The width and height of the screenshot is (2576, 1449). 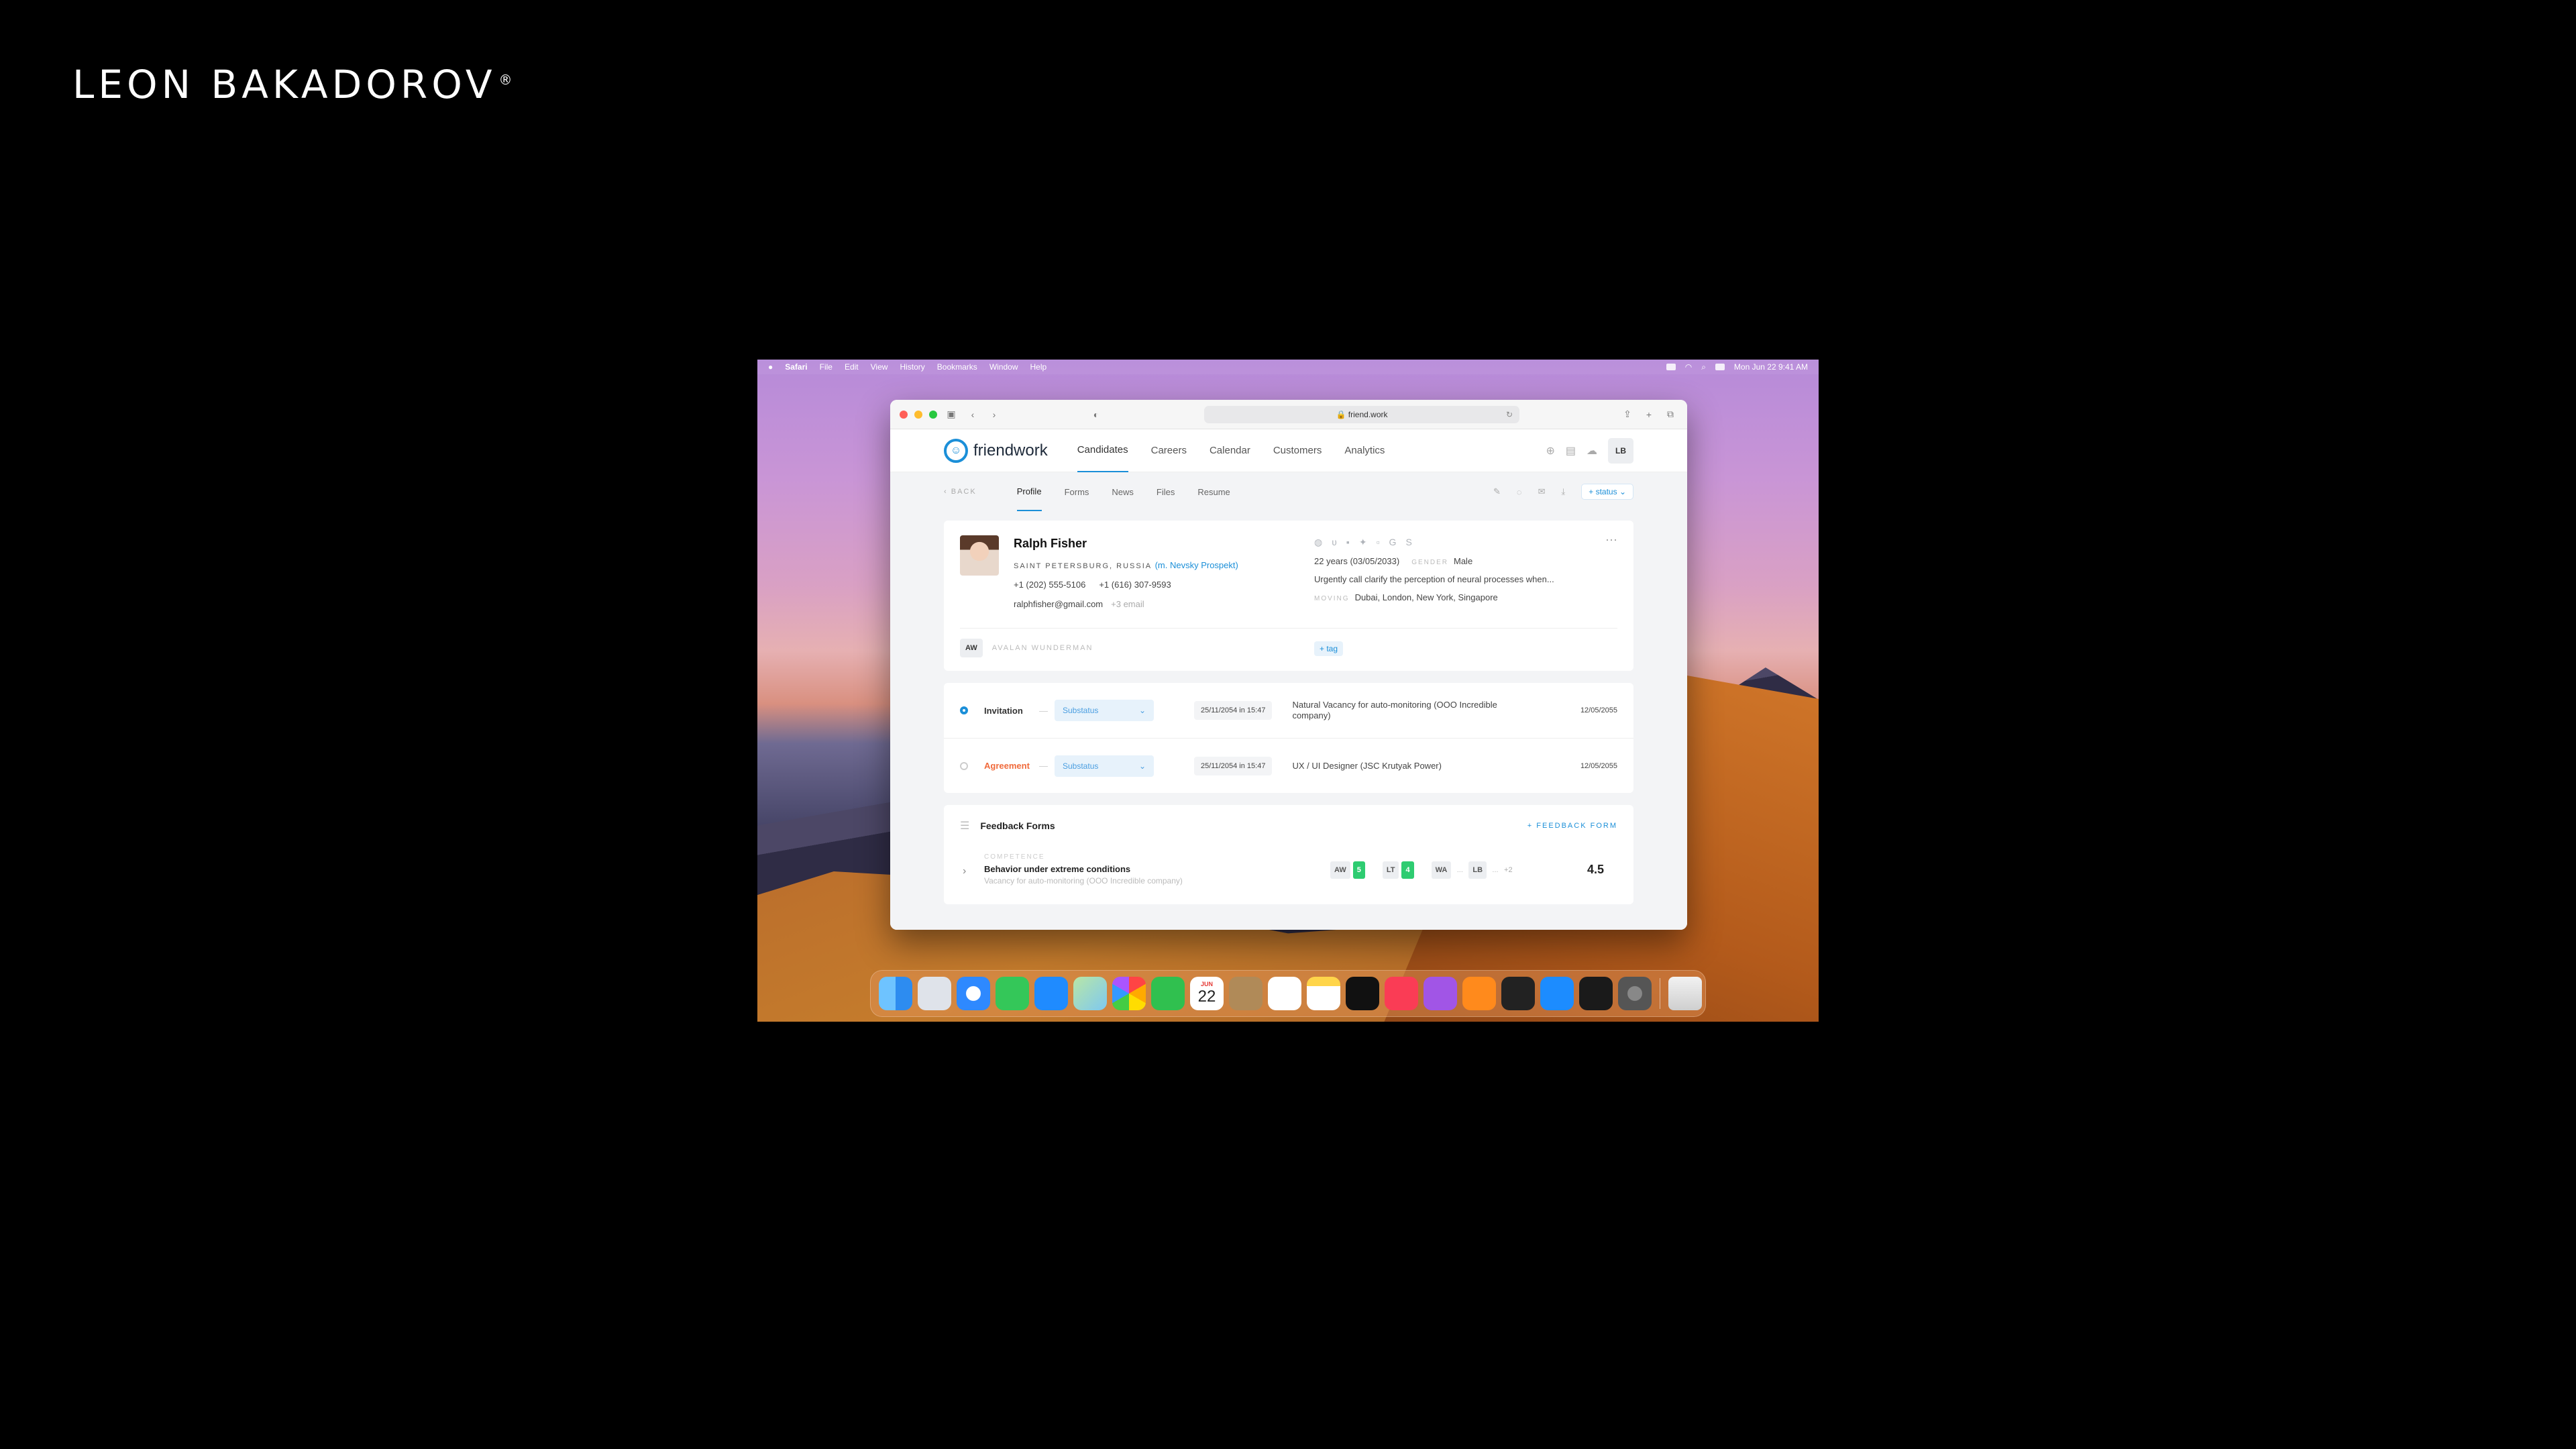 What do you see at coordinates (1497, 491) in the screenshot?
I see `edit-icon: ✎` at bounding box center [1497, 491].